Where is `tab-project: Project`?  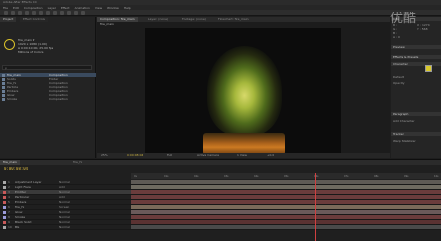
tab-project: Project is located at coordinates (8, 19).